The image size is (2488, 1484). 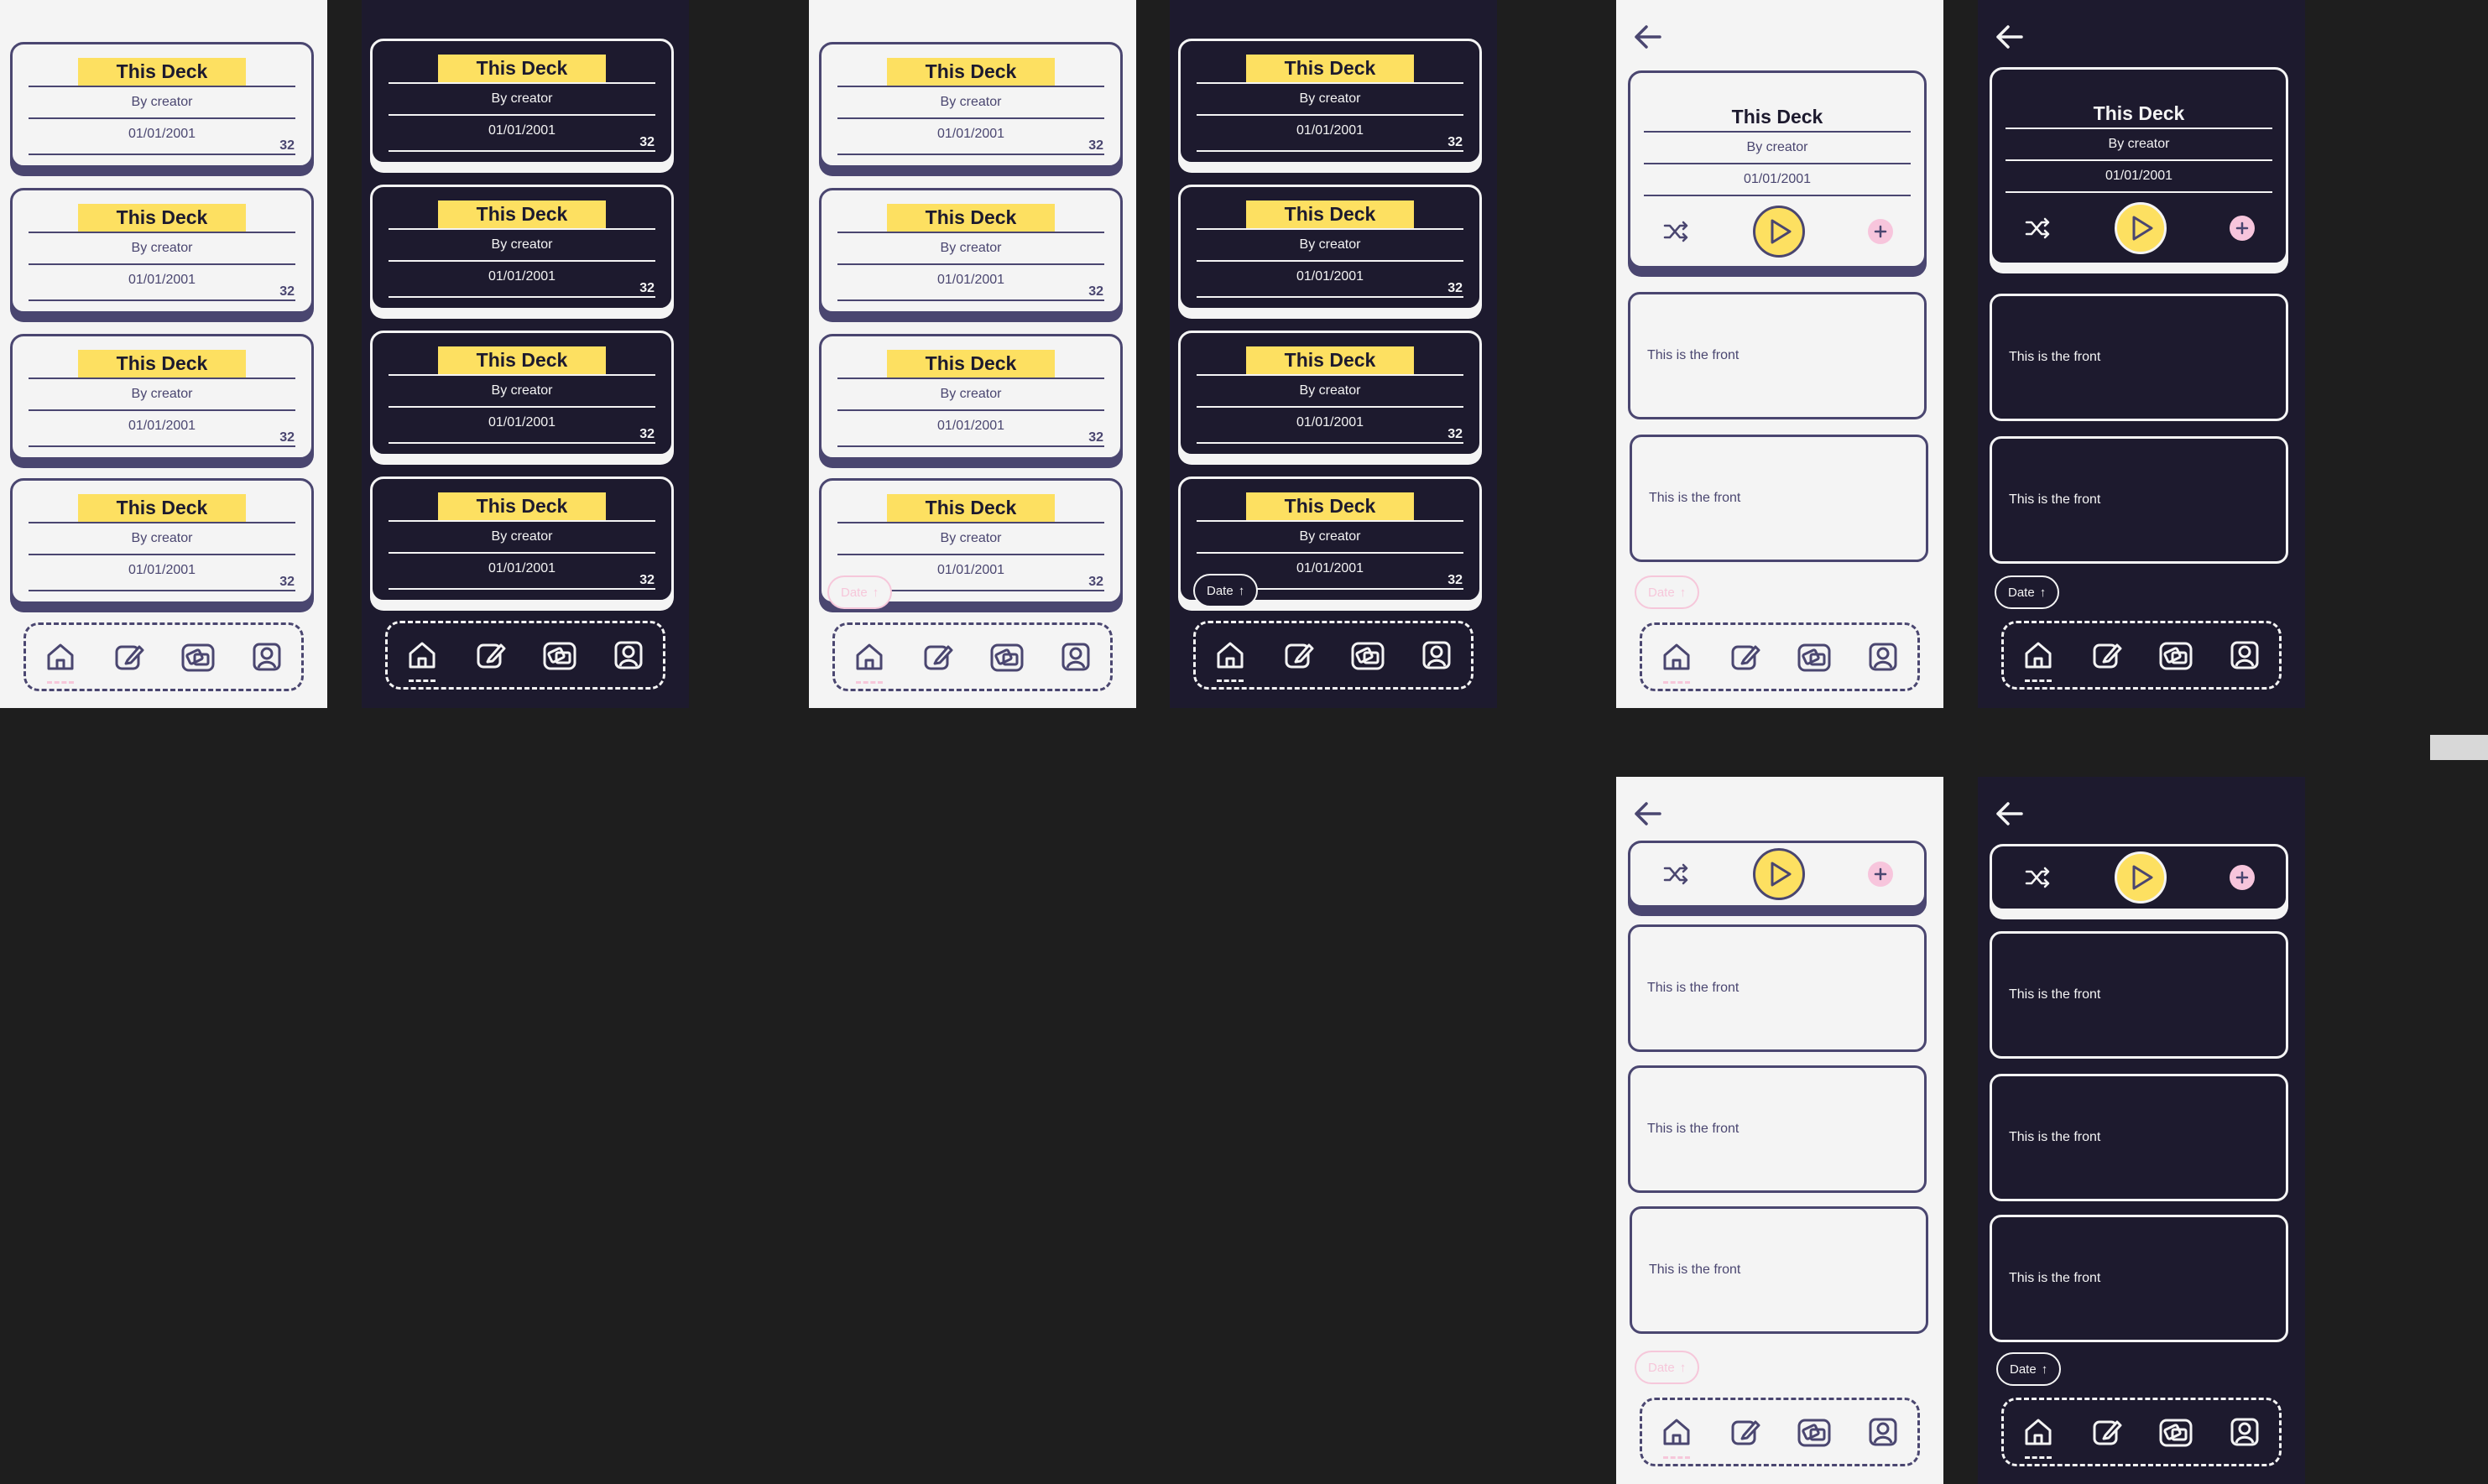 I want to click on sort-label: Date, so click(x=1661, y=592).